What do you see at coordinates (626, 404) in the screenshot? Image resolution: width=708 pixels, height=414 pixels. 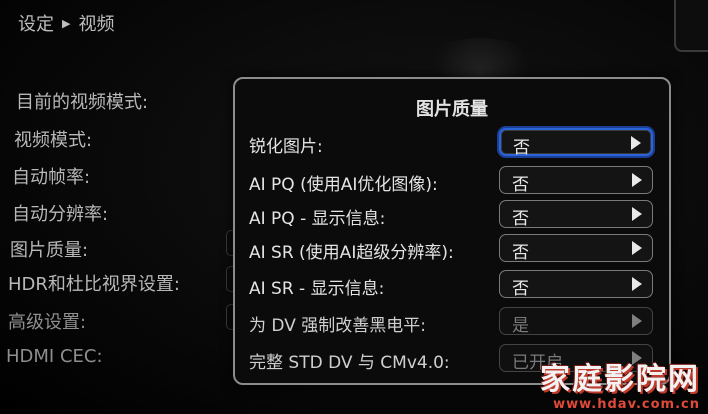 I see `watermark-url: www.hdav.com.cn` at bounding box center [626, 404].